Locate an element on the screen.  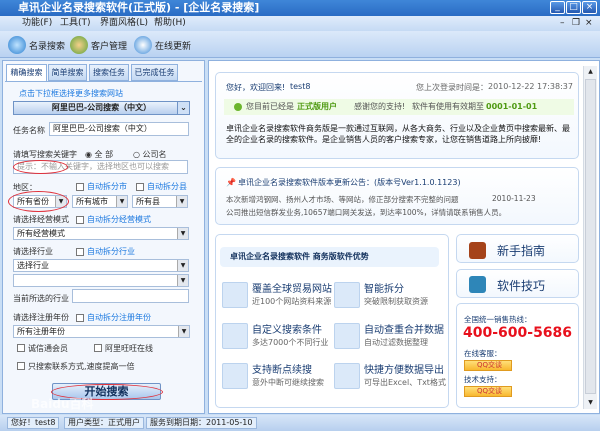
tab-exact-search: 精确搜索 is located at coordinates (26, 73).